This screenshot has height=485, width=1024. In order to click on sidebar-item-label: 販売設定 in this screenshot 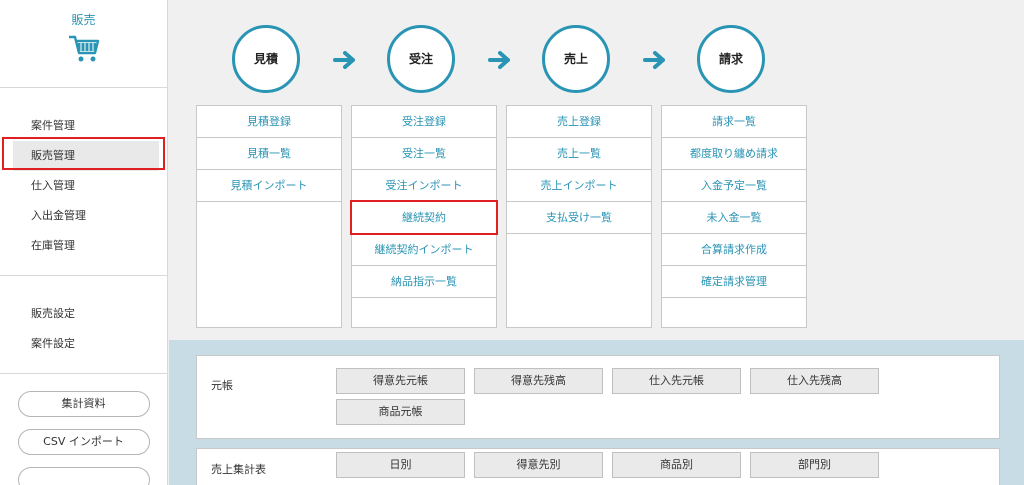, I will do `click(53, 313)`.